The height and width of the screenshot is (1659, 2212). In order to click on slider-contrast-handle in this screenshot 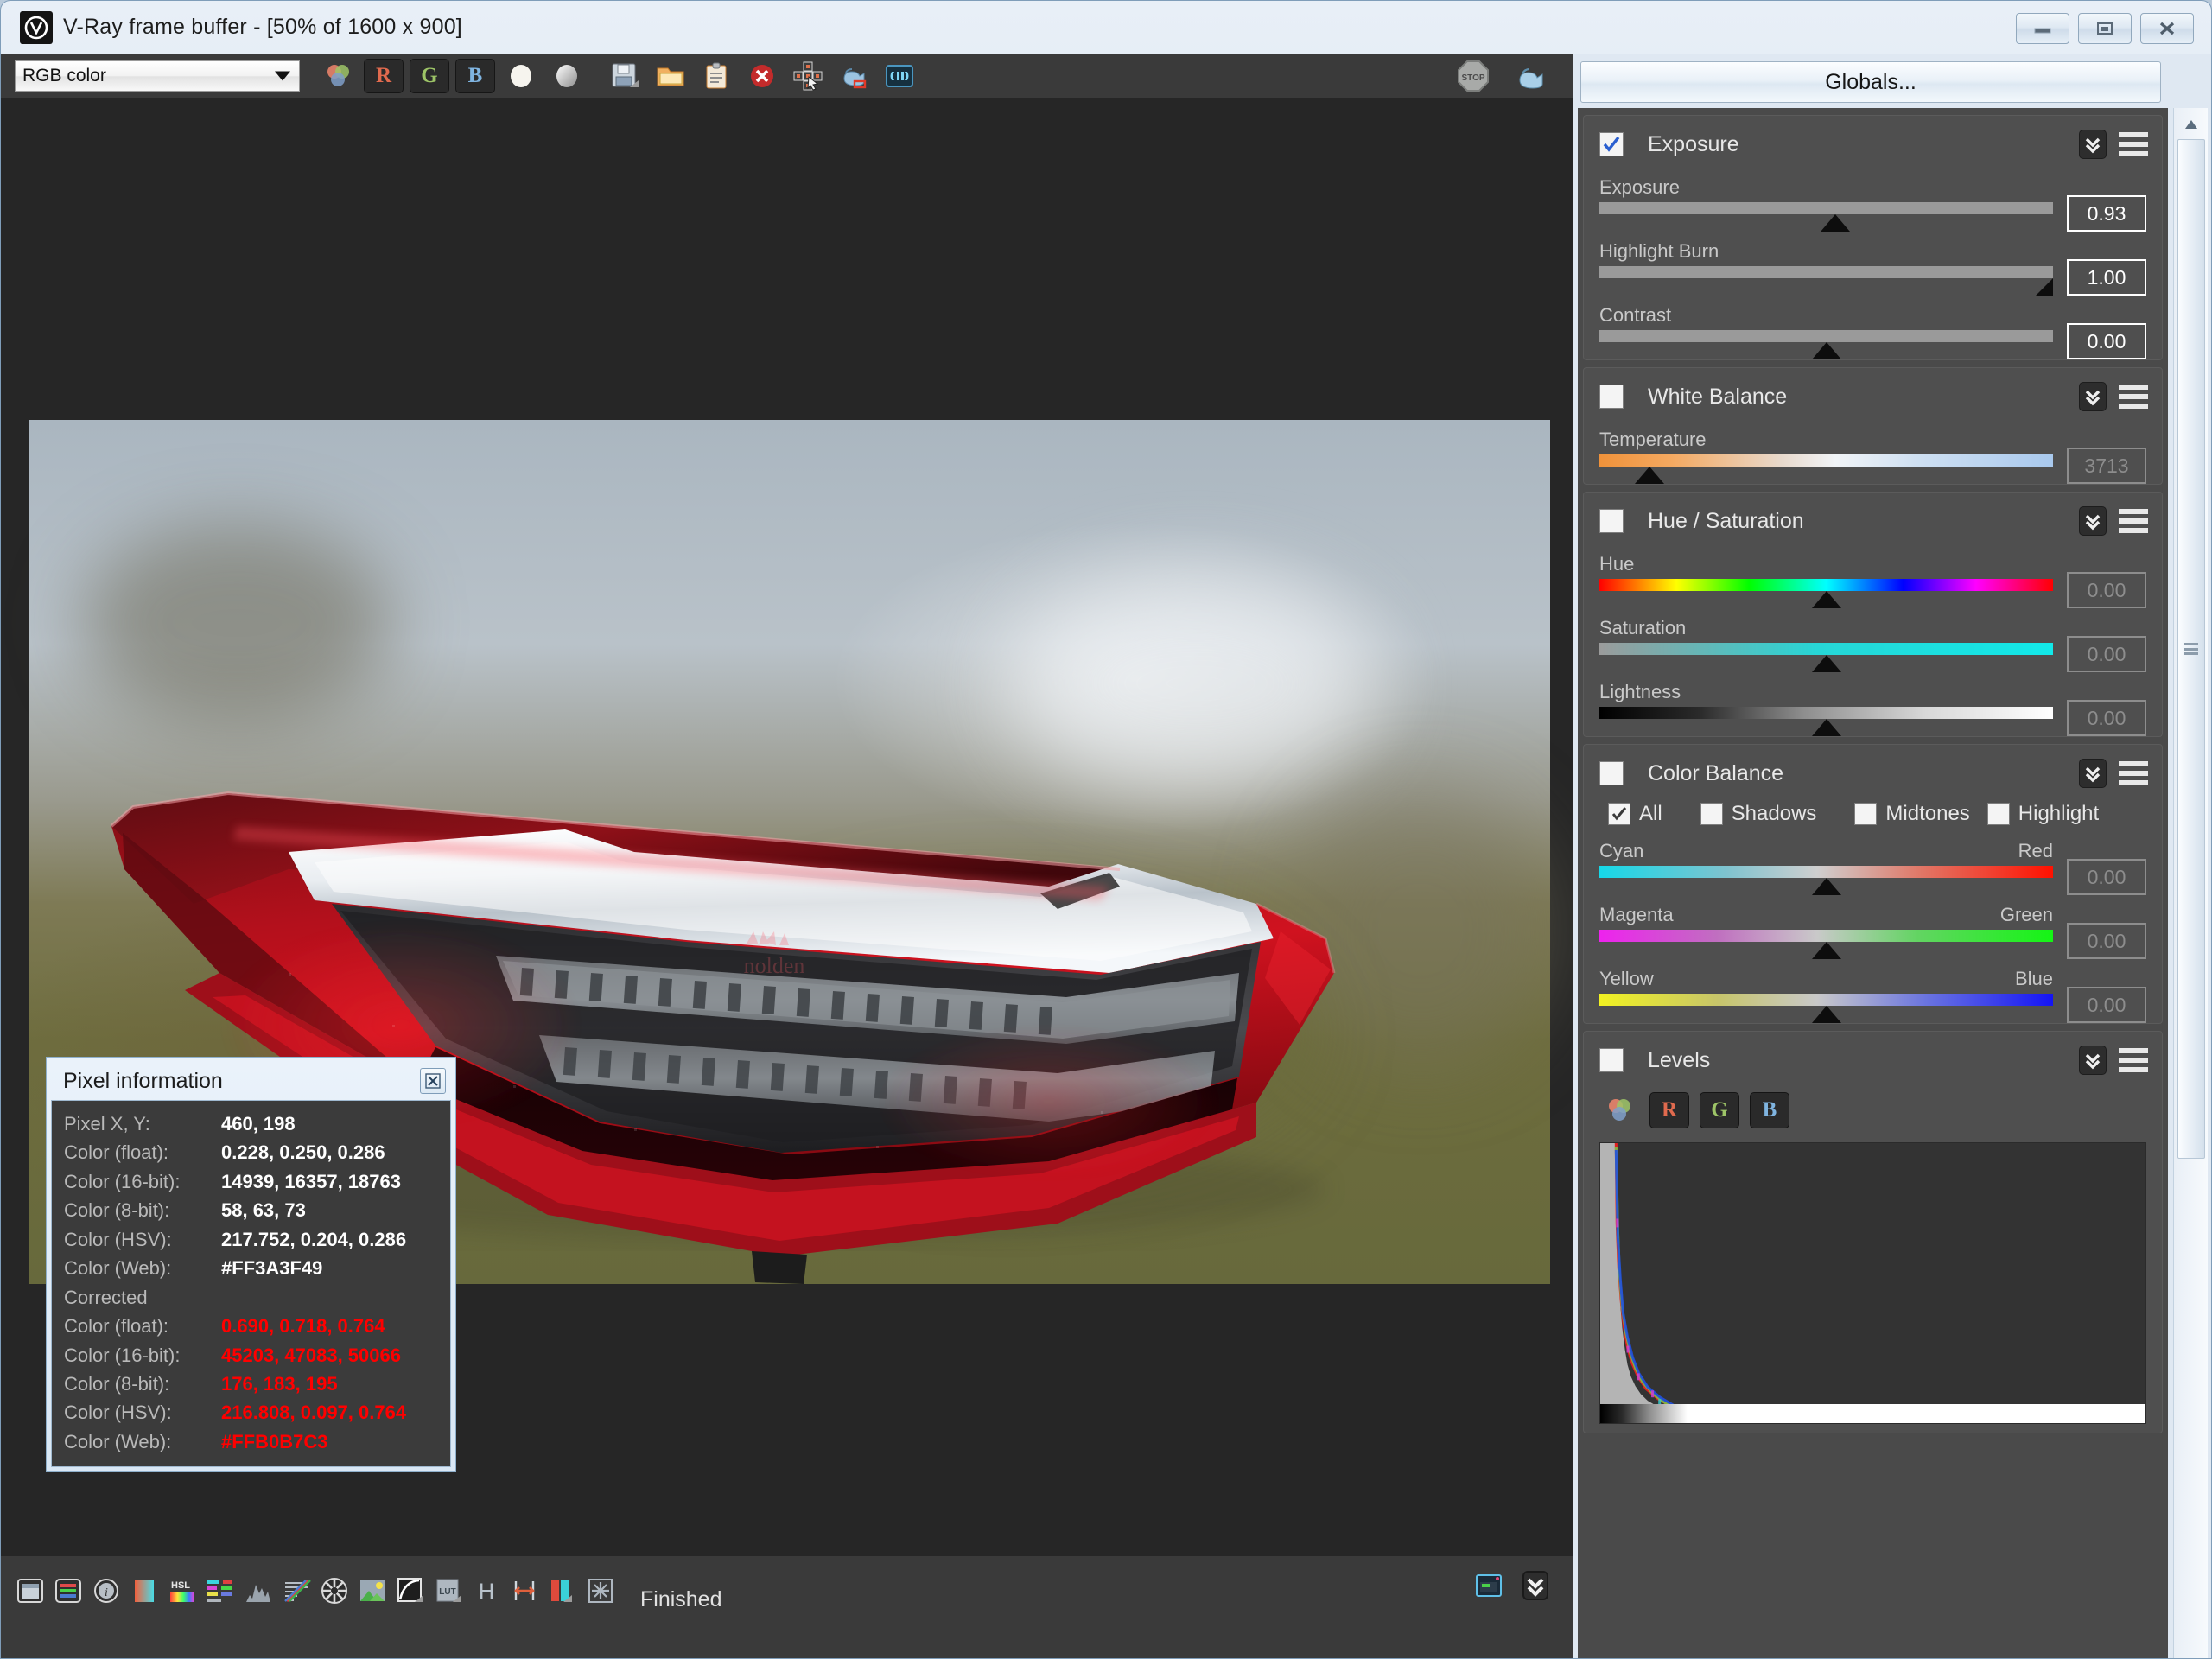, I will do `click(1826, 350)`.